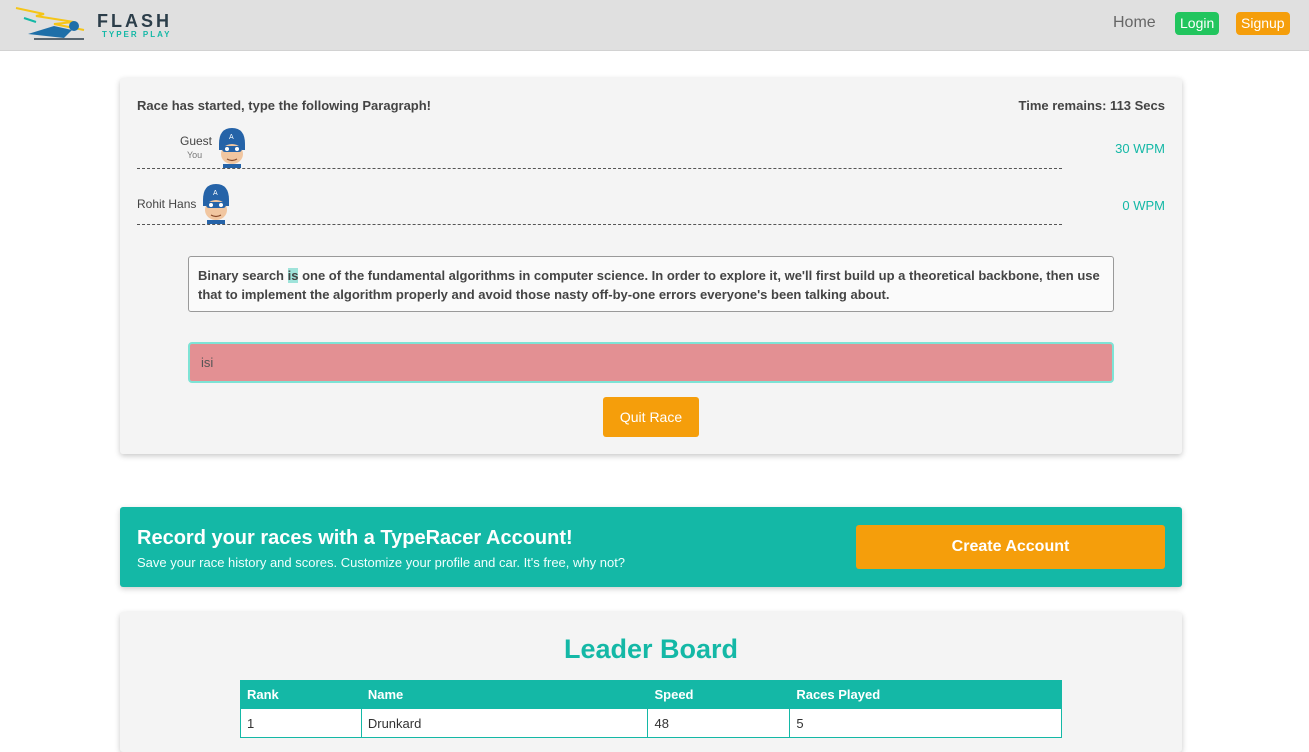 The width and height of the screenshot is (1309, 752). Describe the element at coordinates (1263, 23) in the screenshot. I see `signup-button: Signup` at that location.